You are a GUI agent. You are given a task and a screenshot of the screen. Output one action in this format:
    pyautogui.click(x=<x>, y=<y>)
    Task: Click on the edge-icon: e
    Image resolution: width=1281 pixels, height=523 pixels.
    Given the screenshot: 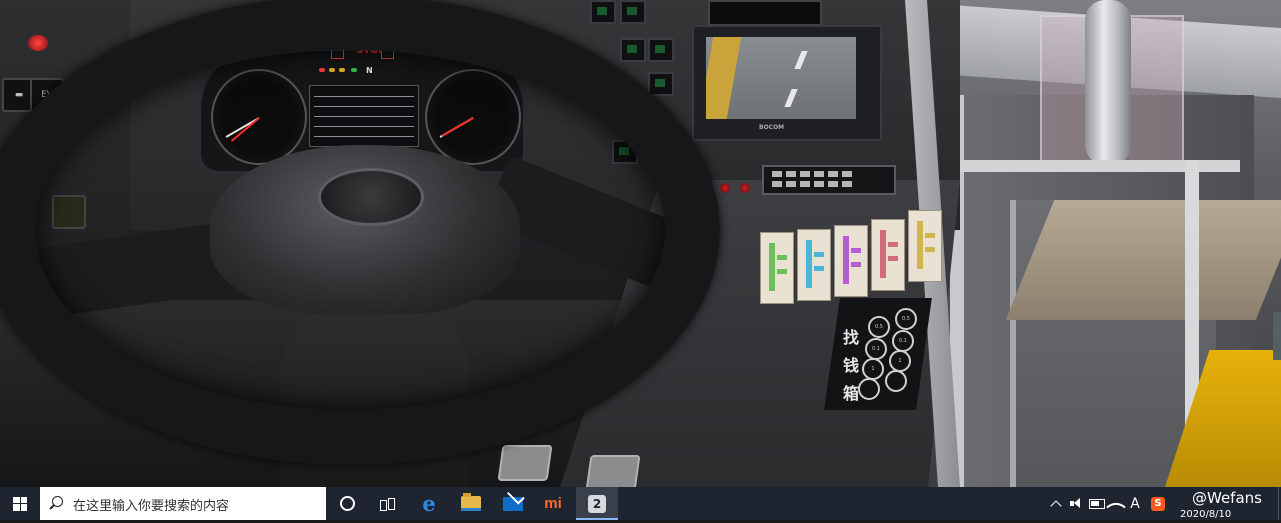 What is the action you would take?
    pyautogui.click(x=429, y=503)
    